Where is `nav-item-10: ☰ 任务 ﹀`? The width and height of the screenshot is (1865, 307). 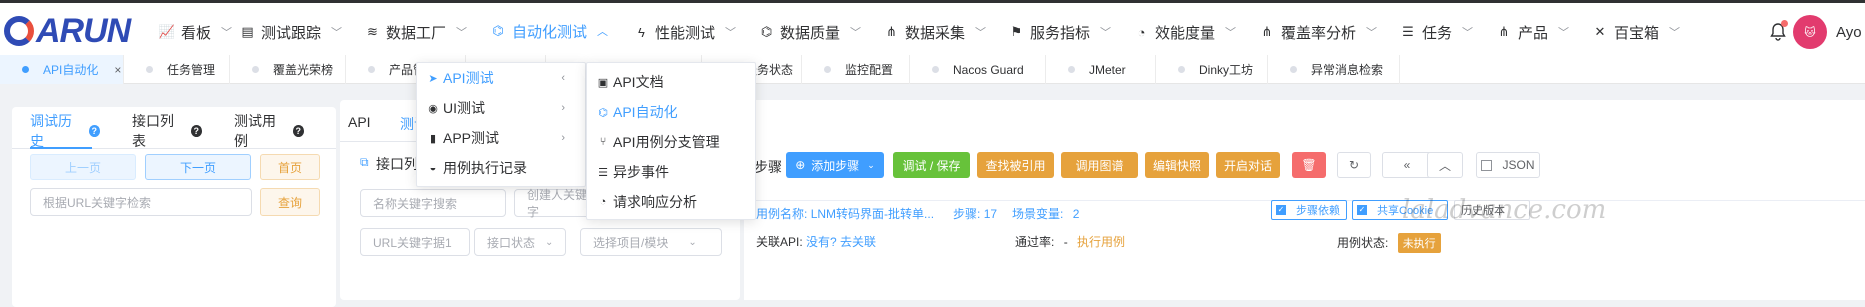
nav-item-10: ☰ 任务 ﹀ is located at coordinates (1437, 32).